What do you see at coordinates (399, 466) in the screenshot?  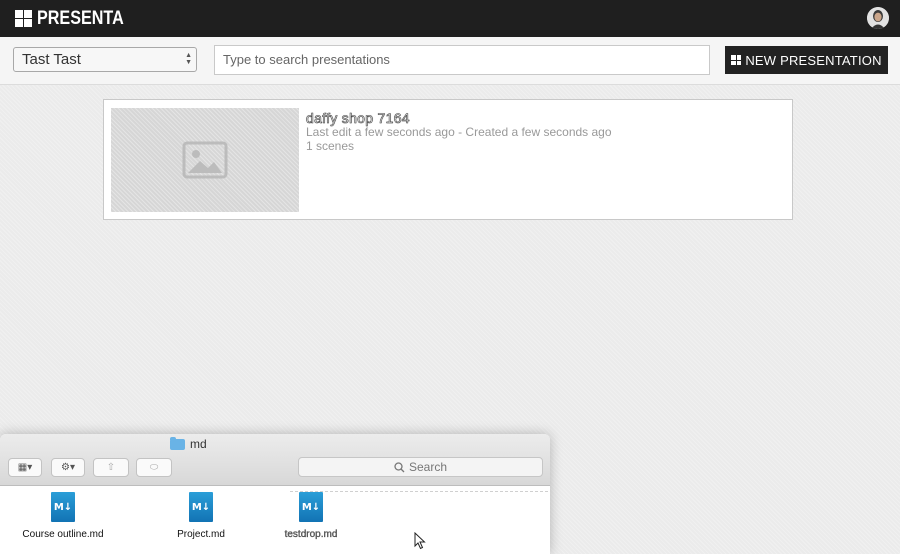 I see `search-icon` at bounding box center [399, 466].